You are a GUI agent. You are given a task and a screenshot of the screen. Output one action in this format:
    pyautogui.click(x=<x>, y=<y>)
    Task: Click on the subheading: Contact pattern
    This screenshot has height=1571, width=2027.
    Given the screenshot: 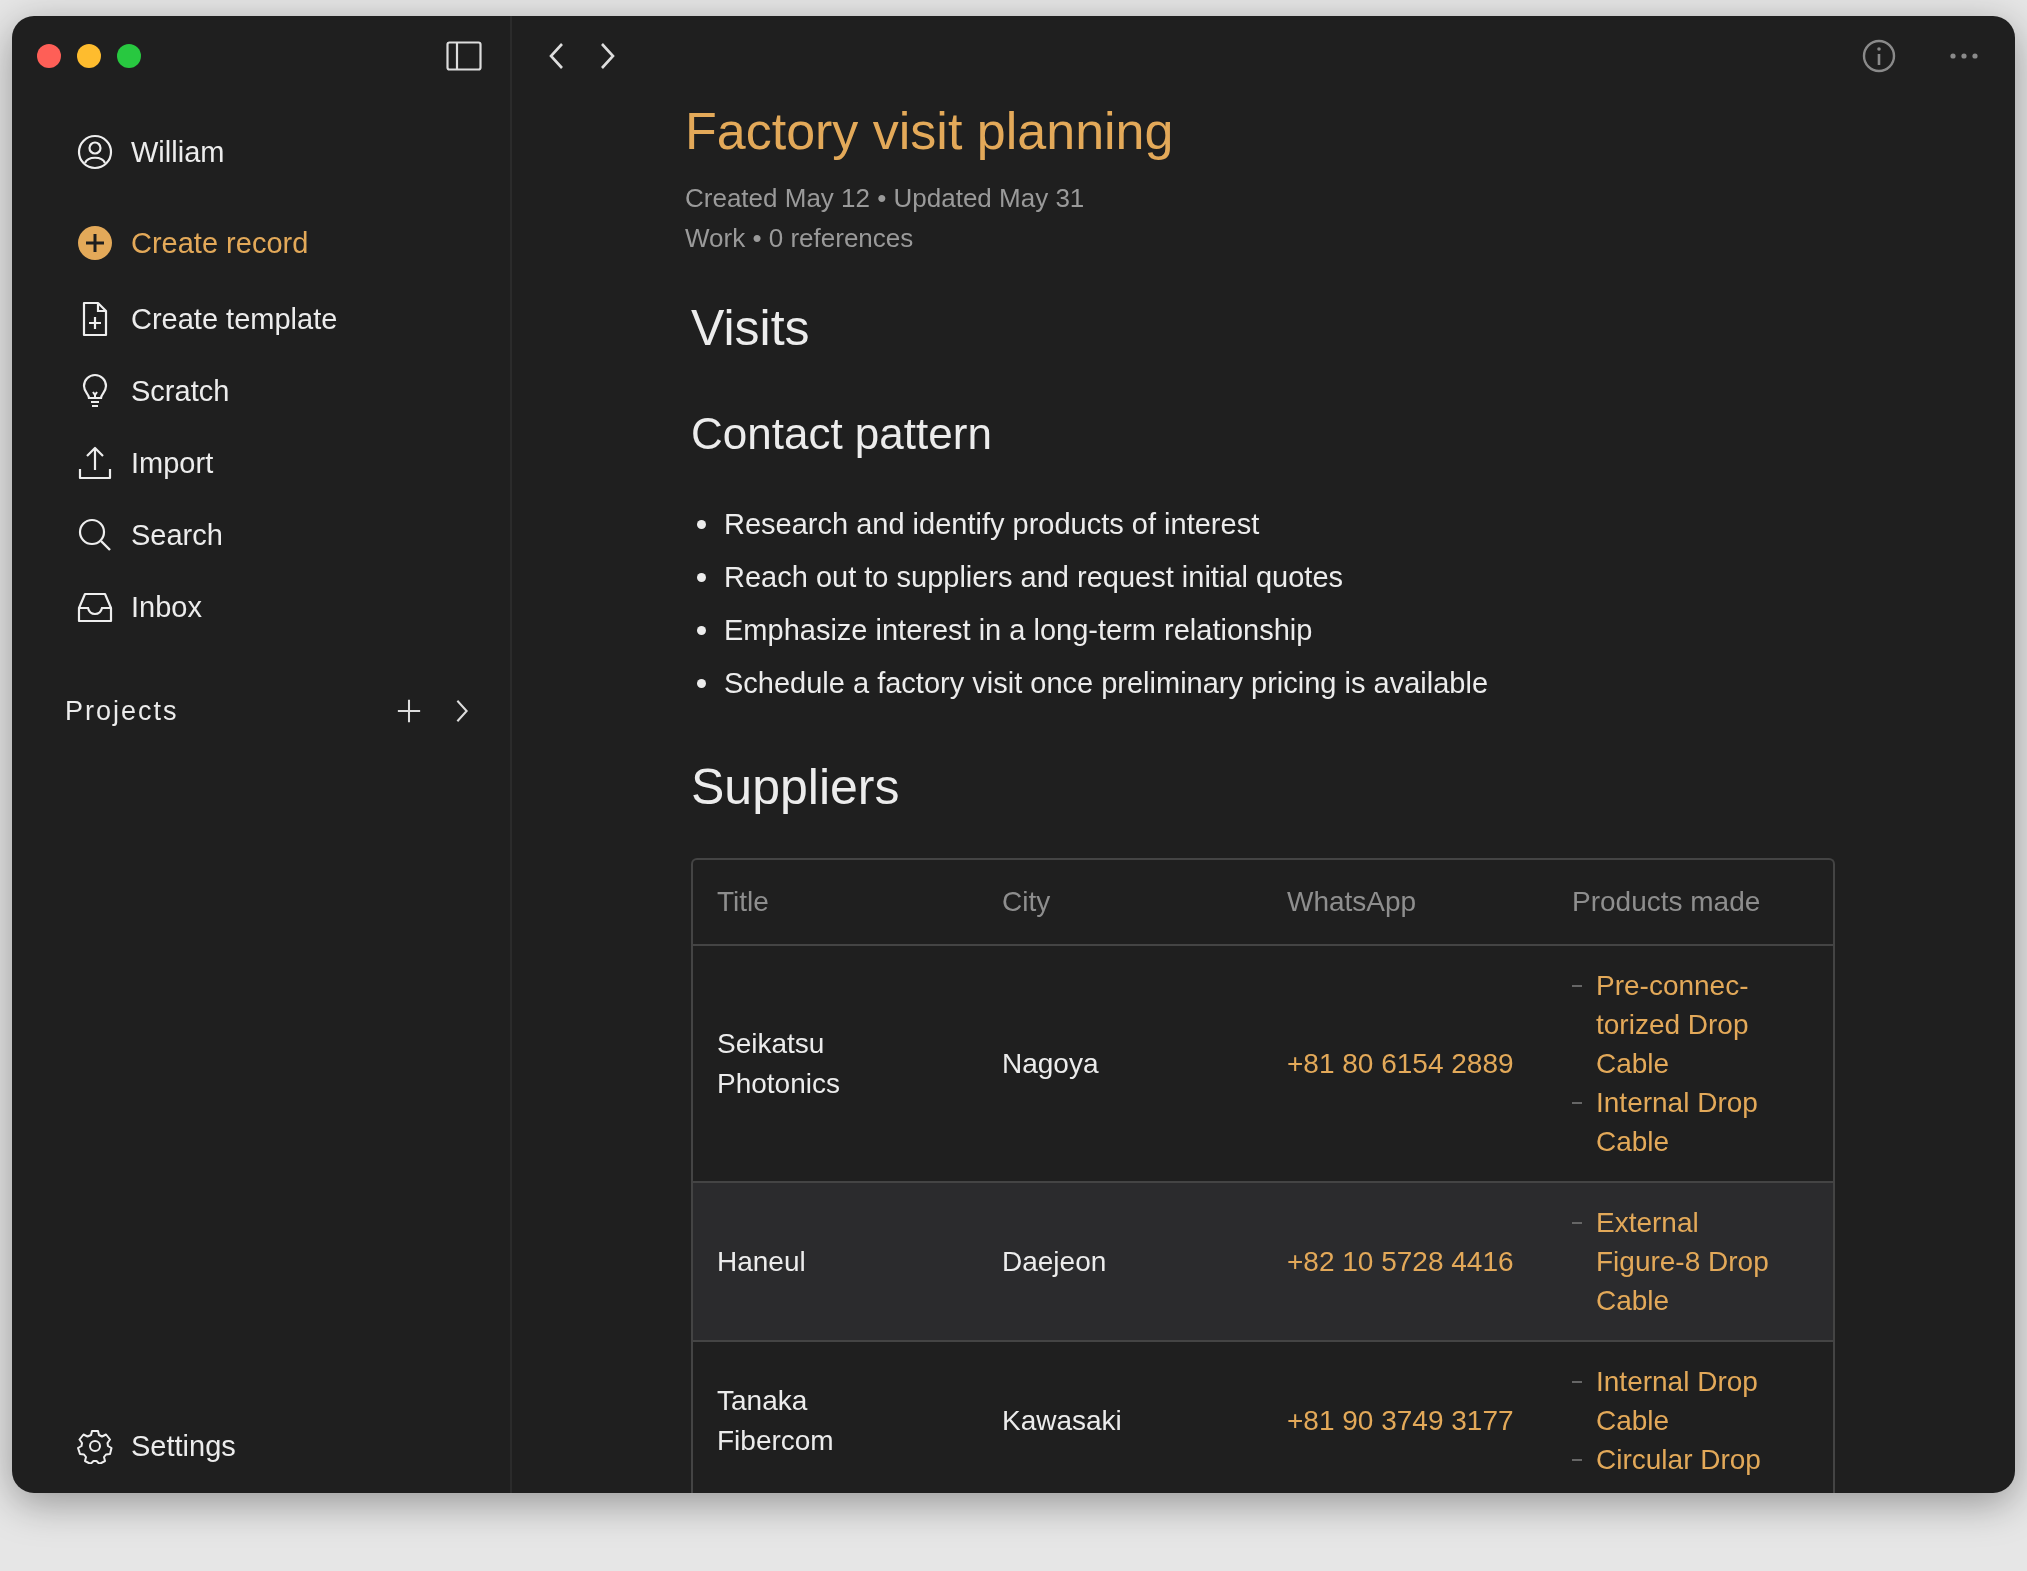 What is the action you would take?
    pyautogui.click(x=842, y=434)
    